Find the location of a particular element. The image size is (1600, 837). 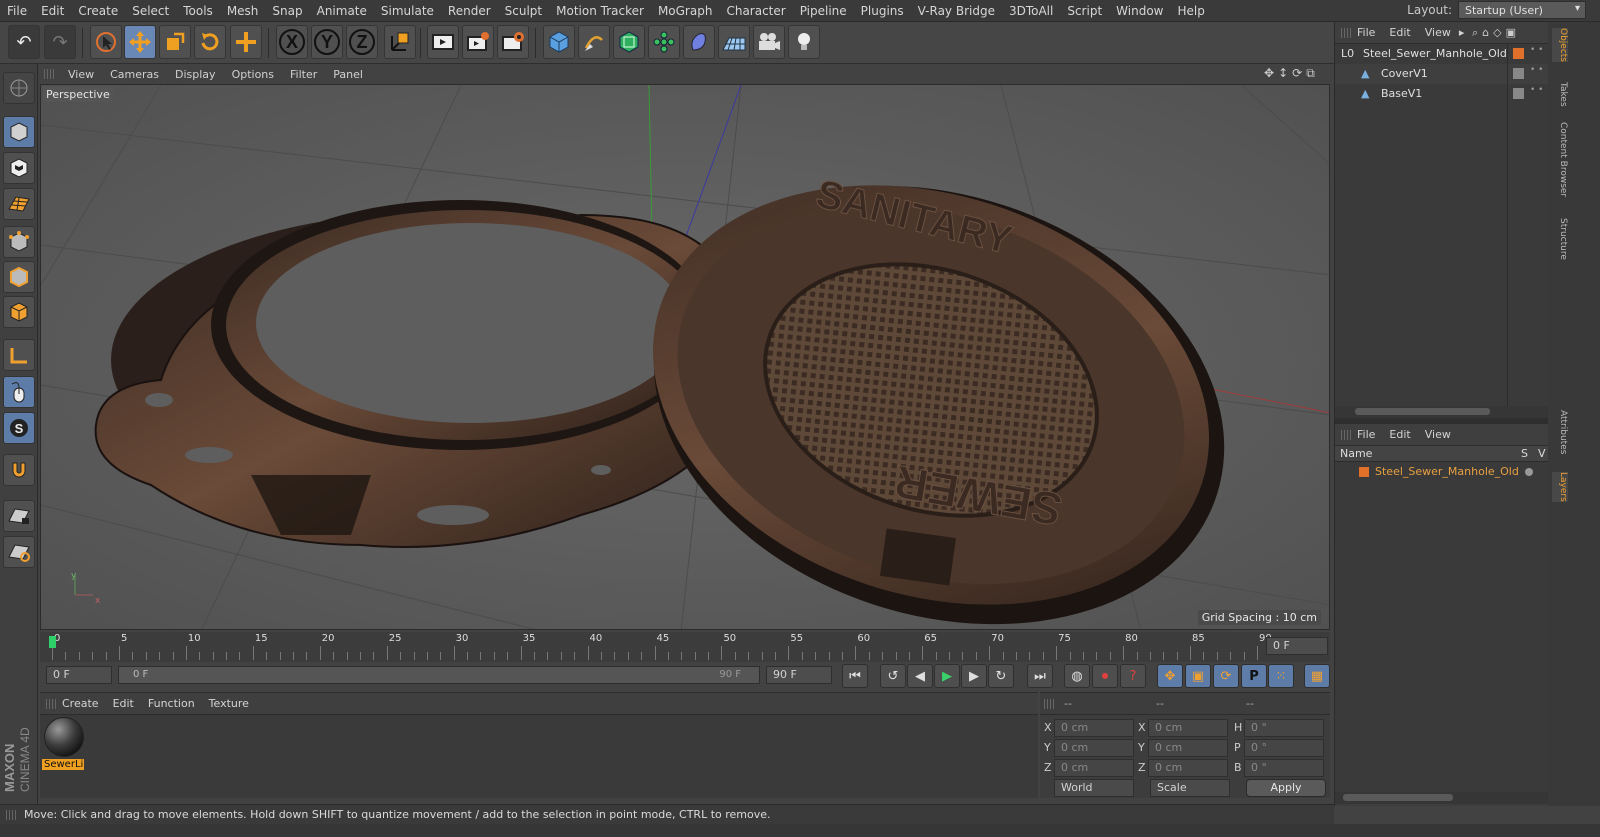

menu-animate: Animate is located at coordinates (342, 11).